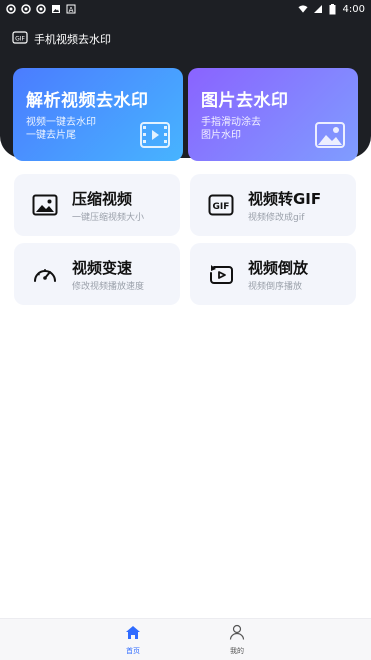 The image size is (371, 660). Describe the element at coordinates (51, 135) in the screenshot. I see `hero-subtitle-line: 一键去片尾` at that location.